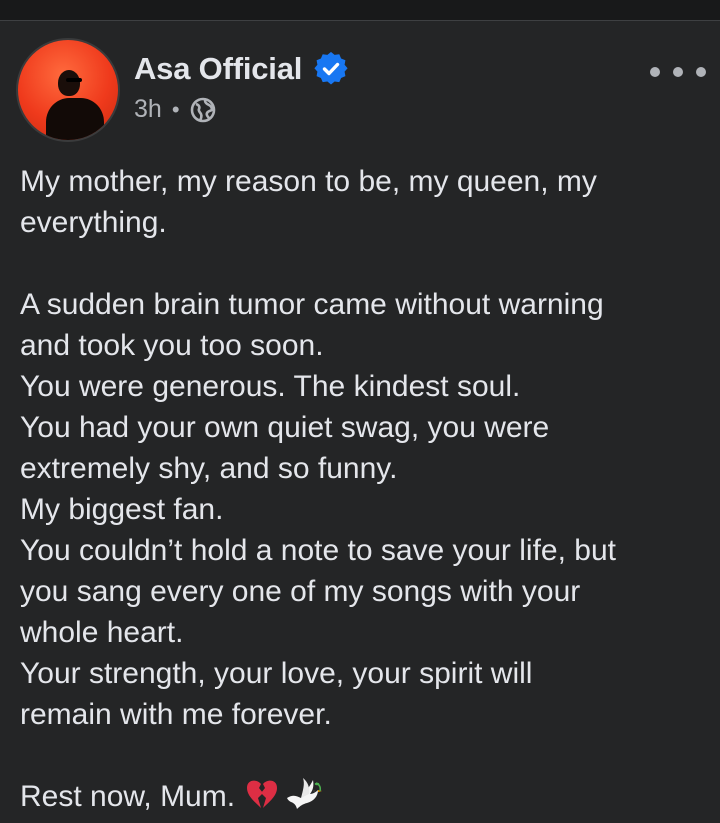 The image size is (720, 823). I want to click on more-options-button, so click(678, 72).